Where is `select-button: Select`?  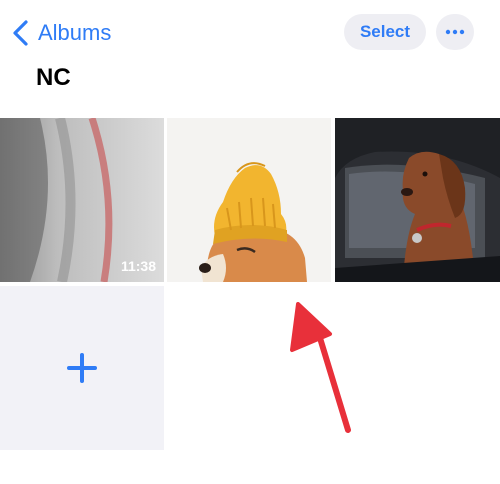 select-button: Select is located at coordinates (385, 32).